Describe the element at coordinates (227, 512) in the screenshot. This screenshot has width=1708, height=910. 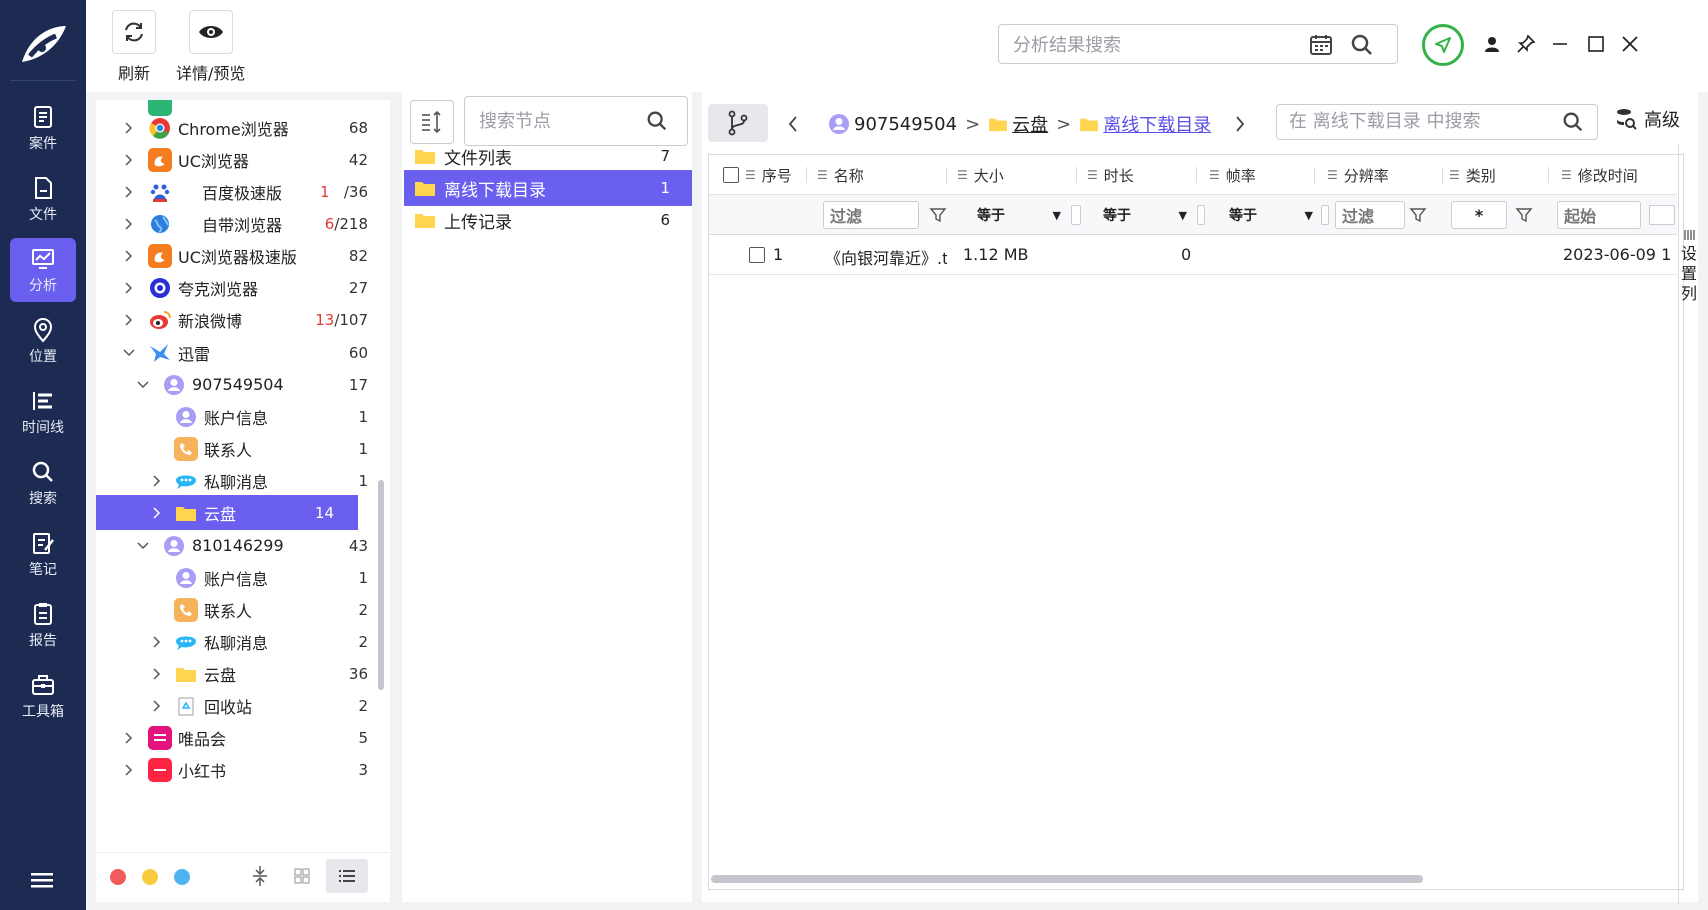
I see `tree-row-cloud-drive: 云盘 14` at that location.